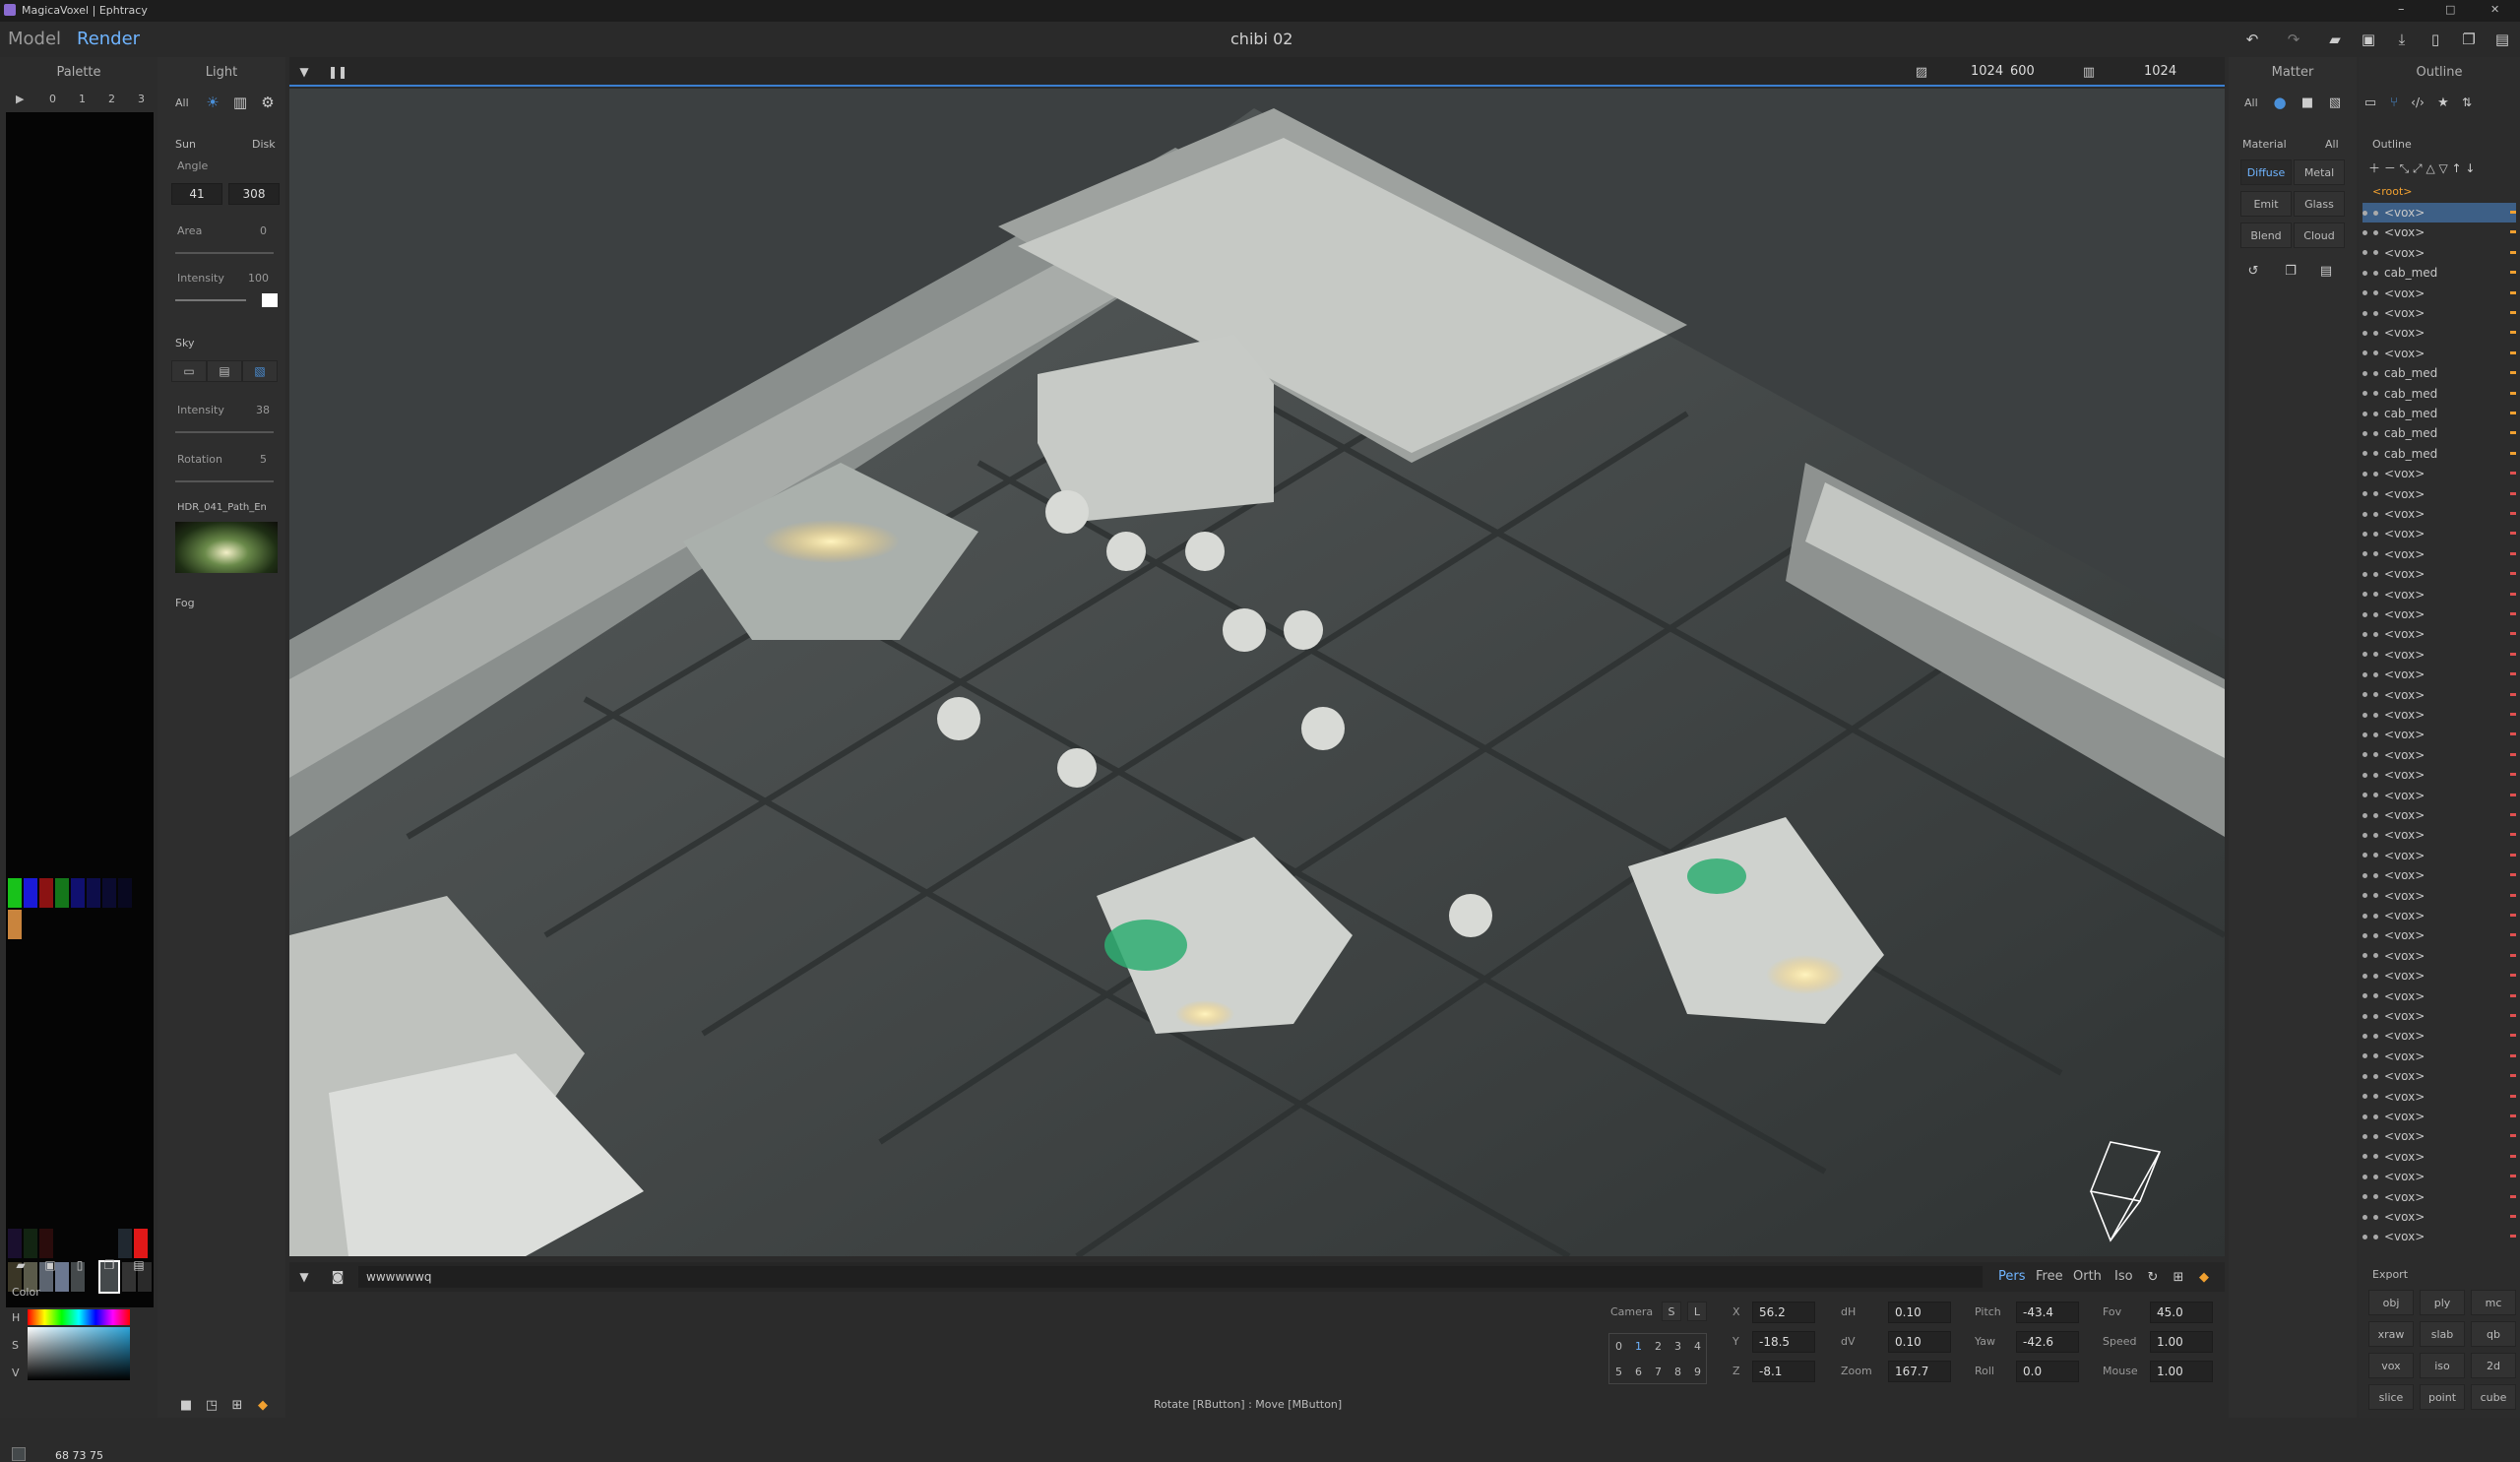  What do you see at coordinates (80, 709) in the screenshot?
I see `palette-grid` at bounding box center [80, 709].